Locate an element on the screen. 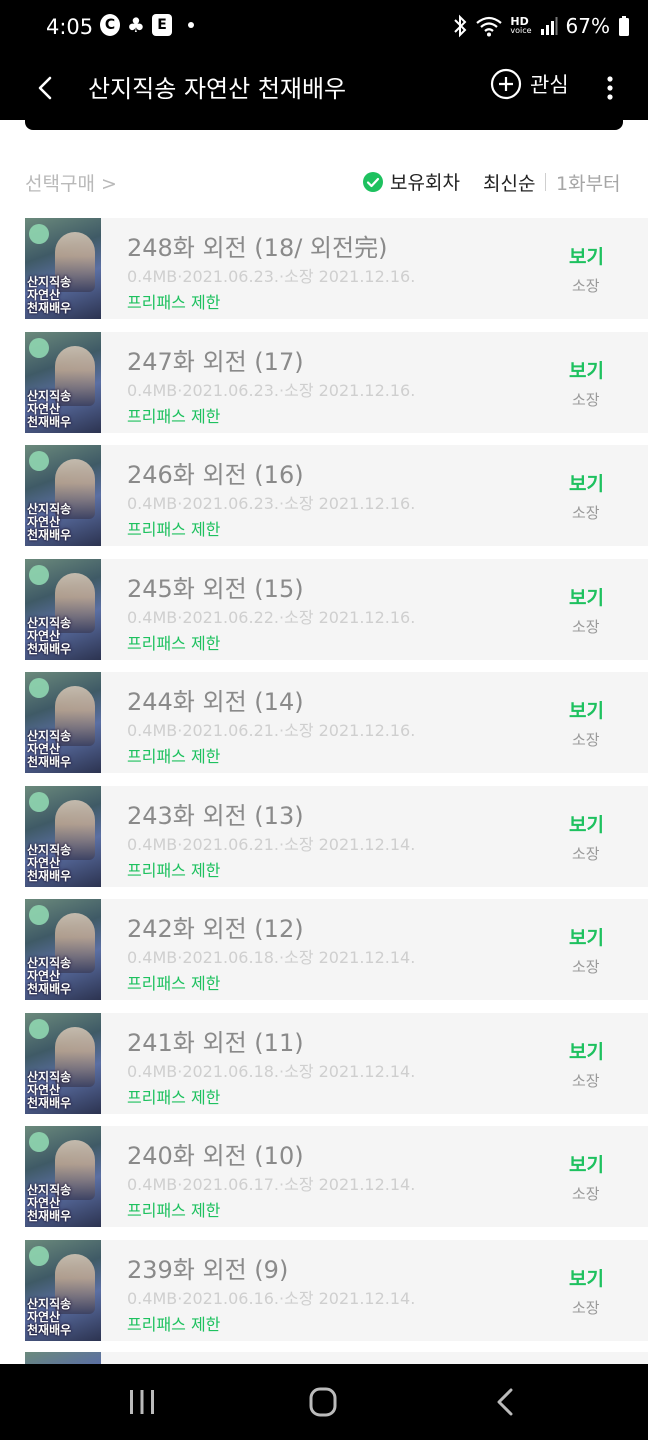  select-purchase-button: 선택구매 > is located at coordinates (71, 182).